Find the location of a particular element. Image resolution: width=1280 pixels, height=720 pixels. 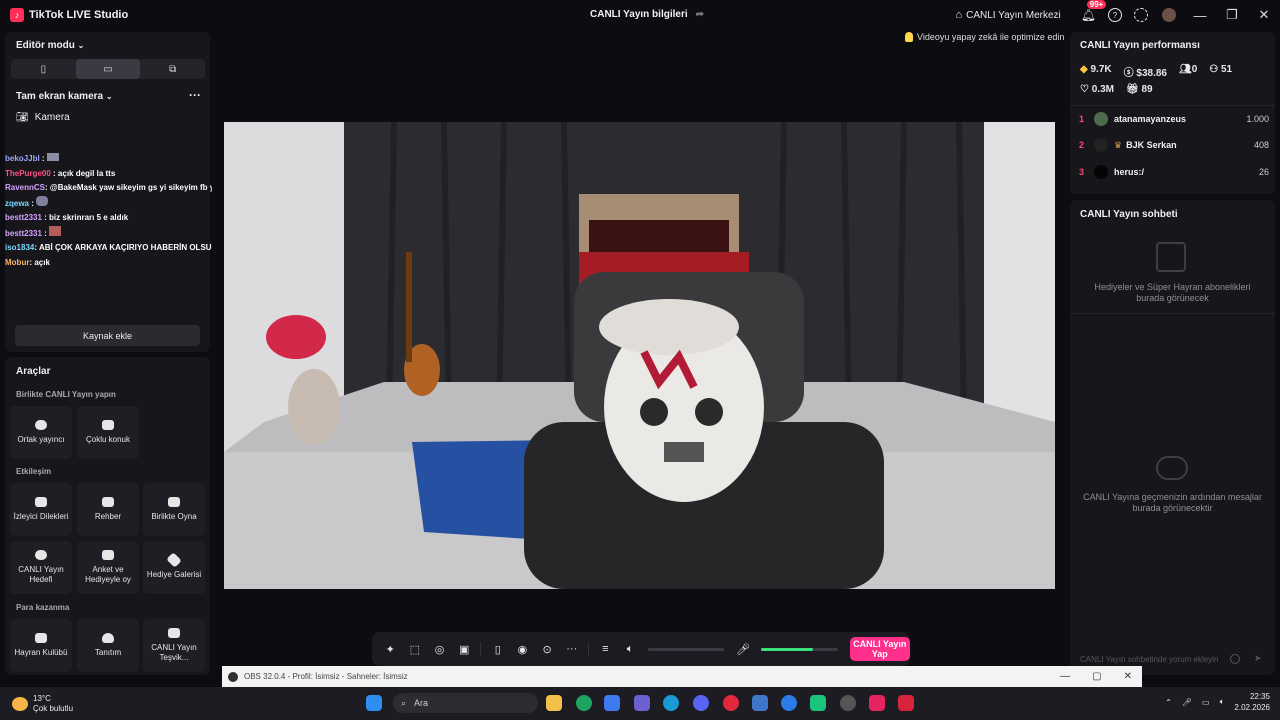

obs-taskbar-icon is located at coordinates (848, 703).